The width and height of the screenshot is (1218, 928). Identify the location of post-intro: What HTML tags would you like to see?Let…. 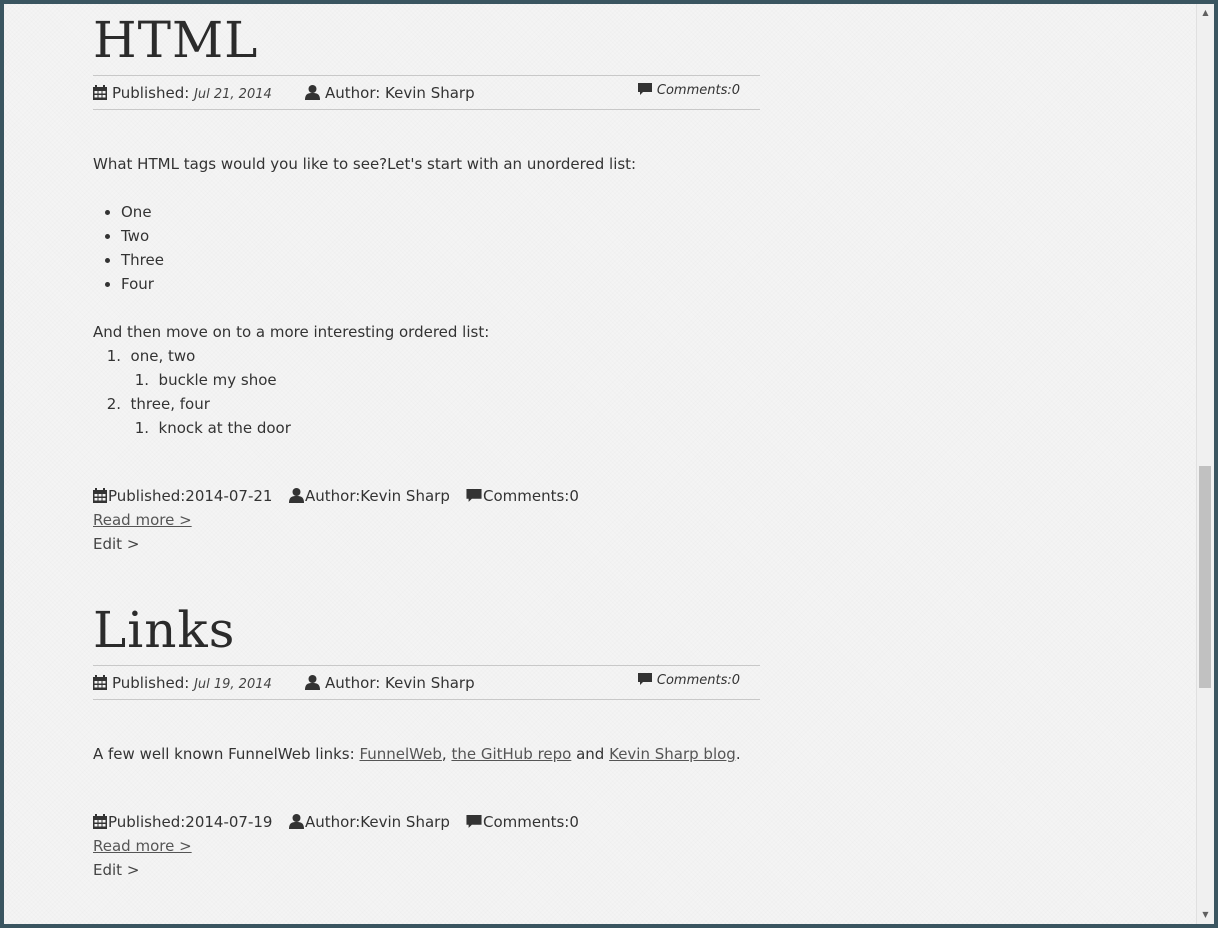
(365, 164).